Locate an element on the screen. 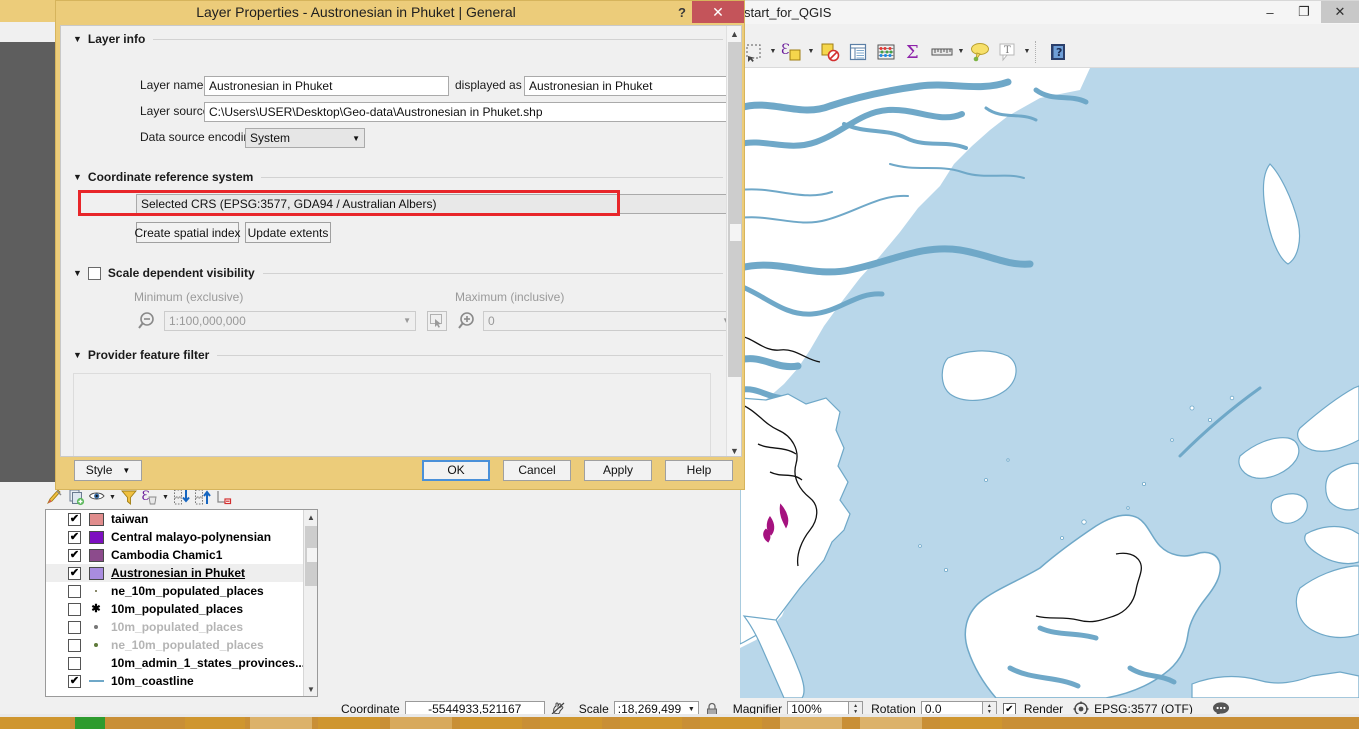 The height and width of the screenshot is (729, 1359). layer-row: ✱ 10m_populated_places is located at coordinates (181, 609).